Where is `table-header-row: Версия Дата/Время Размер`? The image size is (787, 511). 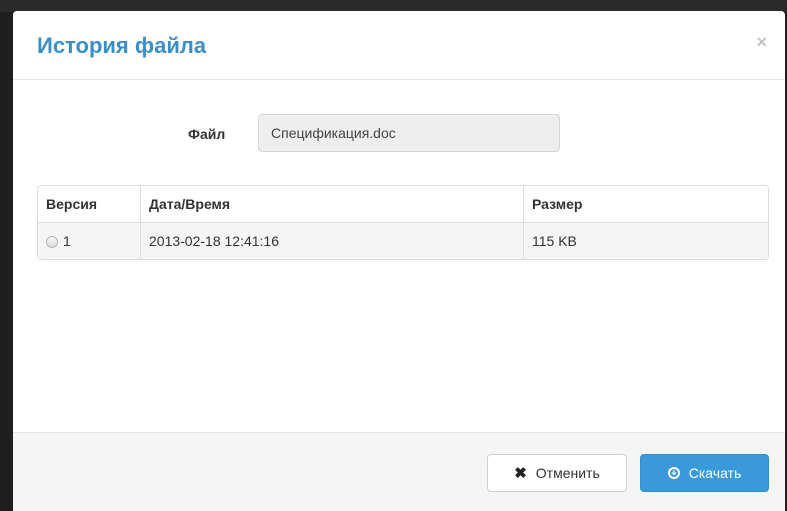 table-header-row: Версия Дата/Время Размер is located at coordinates (403, 204).